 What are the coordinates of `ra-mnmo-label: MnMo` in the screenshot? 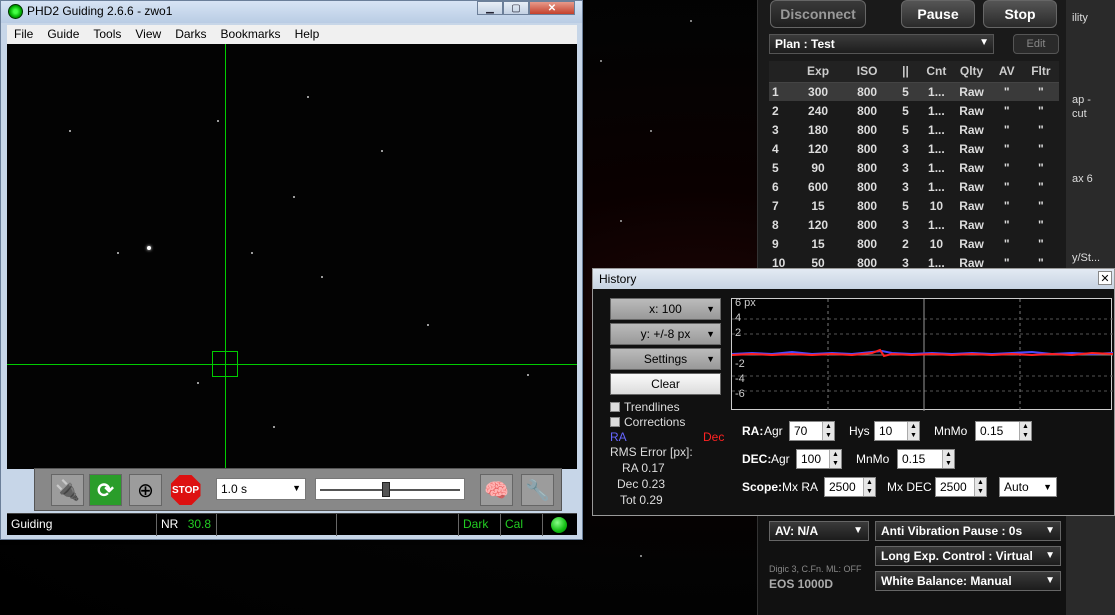 It's located at (951, 431).